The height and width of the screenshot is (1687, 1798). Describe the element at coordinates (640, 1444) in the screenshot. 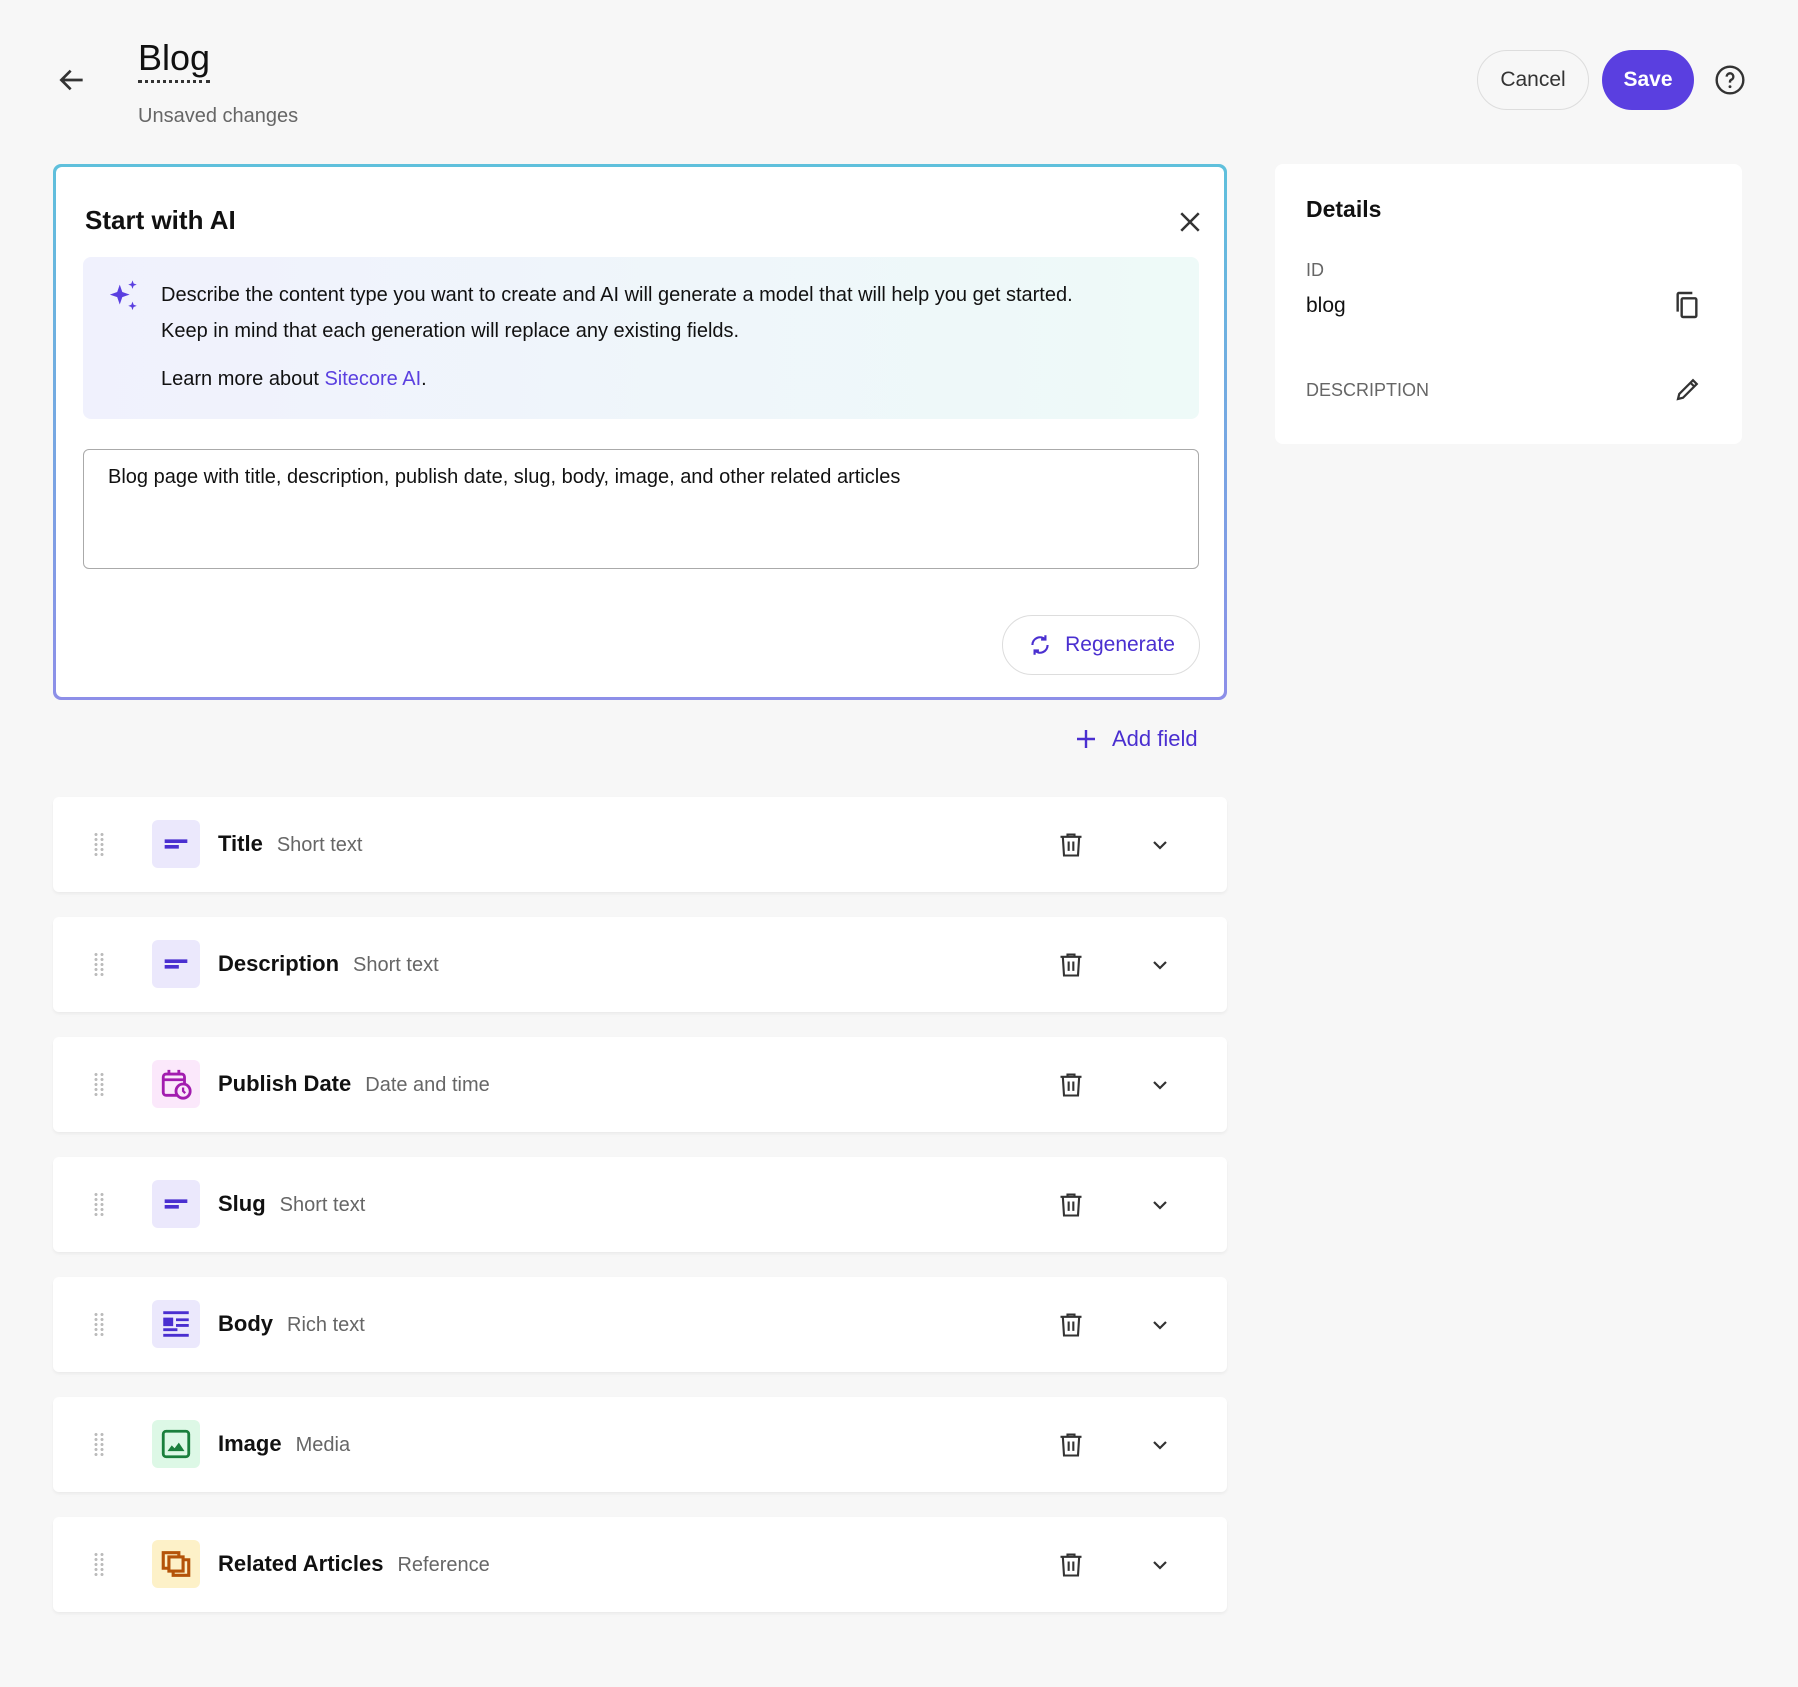

I see `field-row: Image Media` at that location.